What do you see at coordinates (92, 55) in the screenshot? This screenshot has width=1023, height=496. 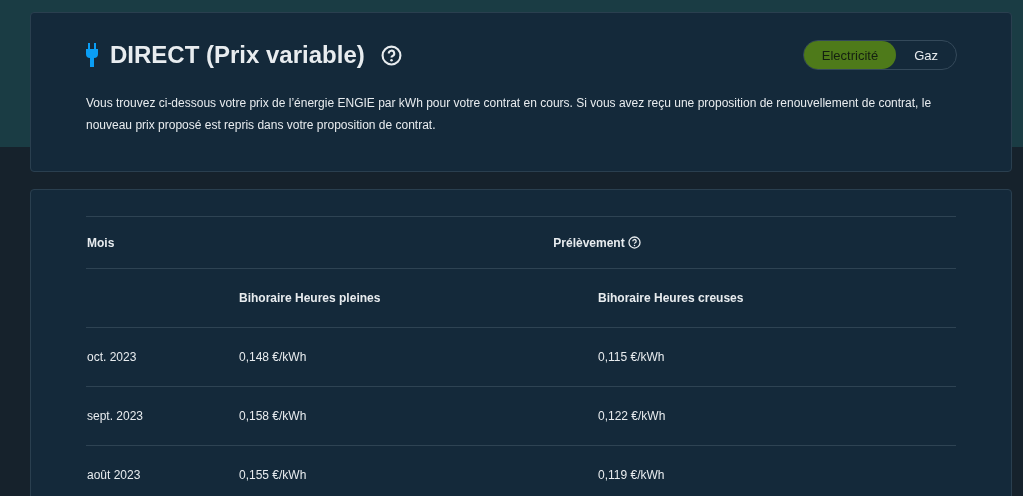 I see `plug-icon` at bounding box center [92, 55].